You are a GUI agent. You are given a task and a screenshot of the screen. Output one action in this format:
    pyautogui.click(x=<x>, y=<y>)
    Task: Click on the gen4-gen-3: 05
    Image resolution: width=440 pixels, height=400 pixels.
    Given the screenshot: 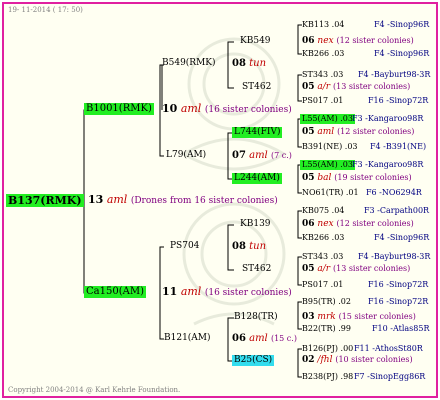 What is the action you would take?
    pyautogui.click(x=308, y=132)
    